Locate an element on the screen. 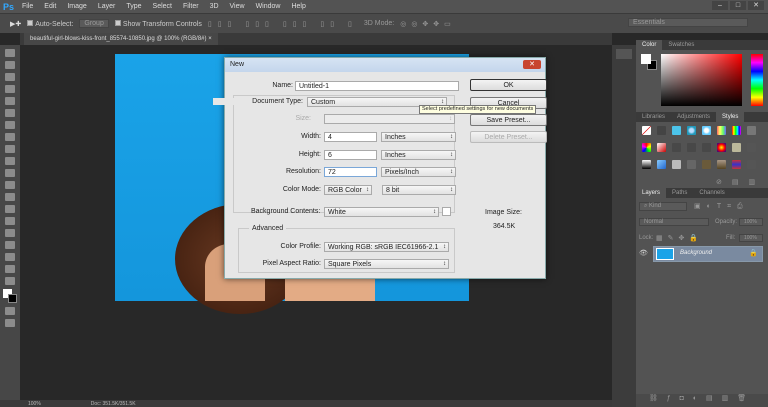  move-tool-icon: ▶✚ is located at coordinates (15, 24).